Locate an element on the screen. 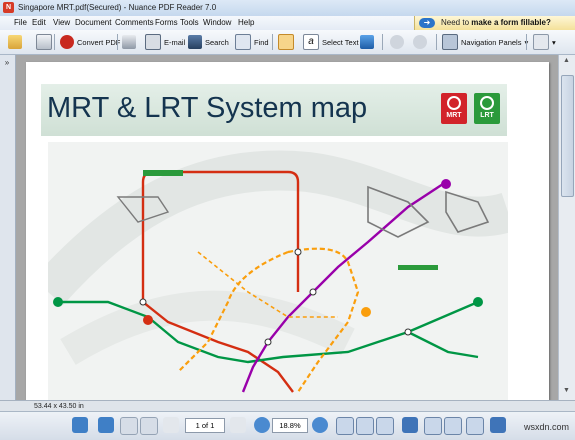 This screenshot has height=440, width=575. convert-pdf-icon is located at coordinates (67, 42).